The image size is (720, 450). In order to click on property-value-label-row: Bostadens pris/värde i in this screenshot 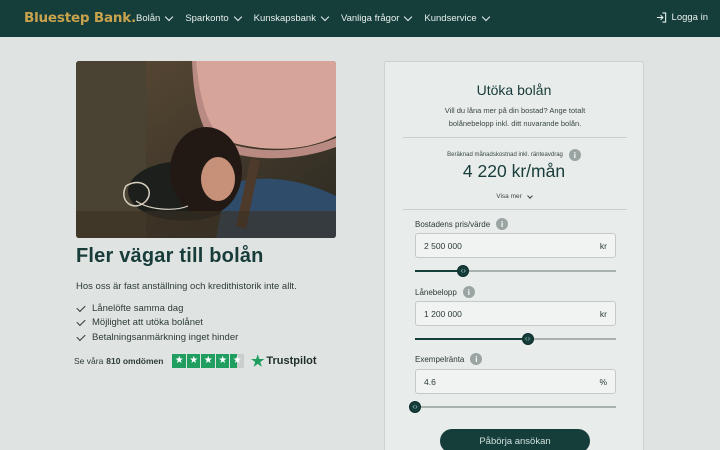, I will do `click(462, 224)`.